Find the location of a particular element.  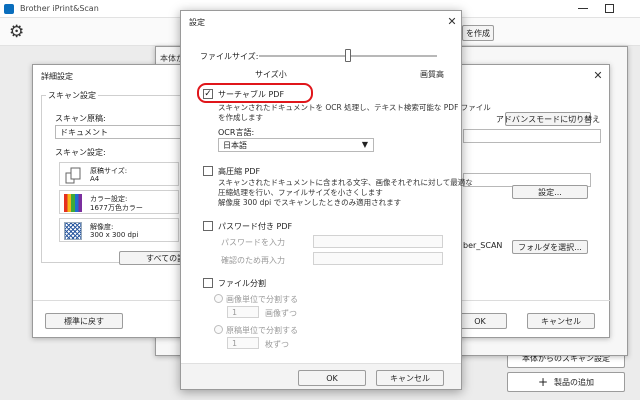

document-size-value: A4 is located at coordinates (95, 179).